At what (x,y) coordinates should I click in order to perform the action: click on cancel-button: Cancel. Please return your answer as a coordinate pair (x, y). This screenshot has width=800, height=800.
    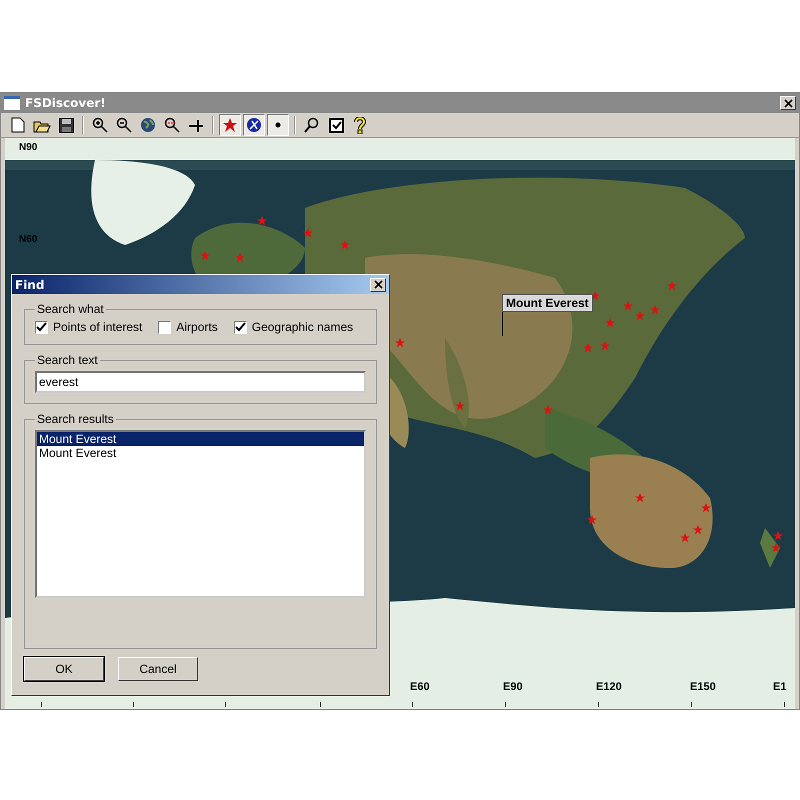
    Looking at the image, I should click on (158, 669).